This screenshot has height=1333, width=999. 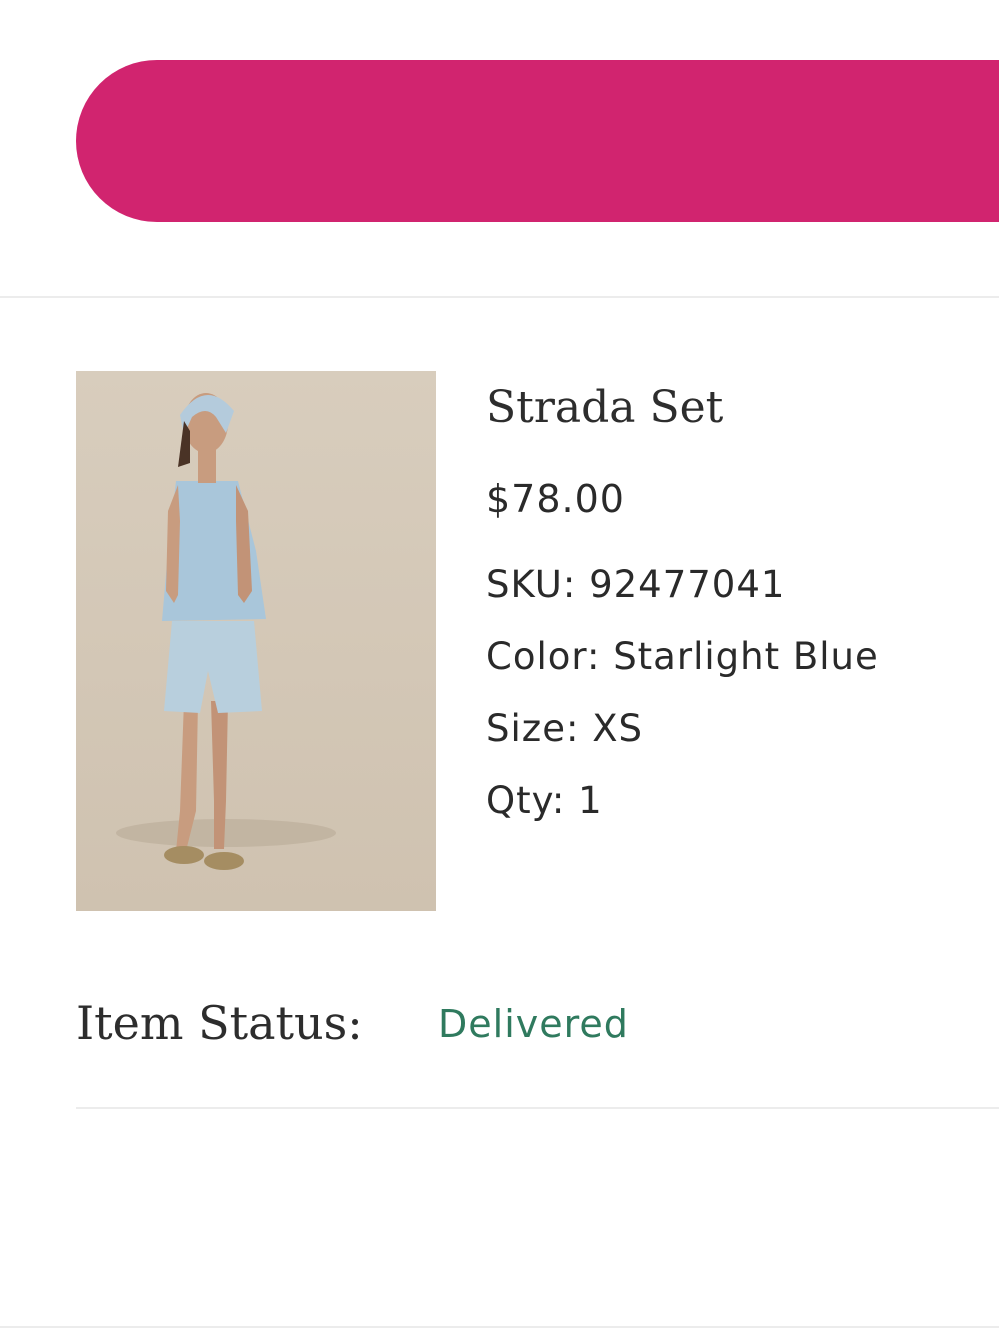 I want to click on pink-action-button, so click(x=537, y=141).